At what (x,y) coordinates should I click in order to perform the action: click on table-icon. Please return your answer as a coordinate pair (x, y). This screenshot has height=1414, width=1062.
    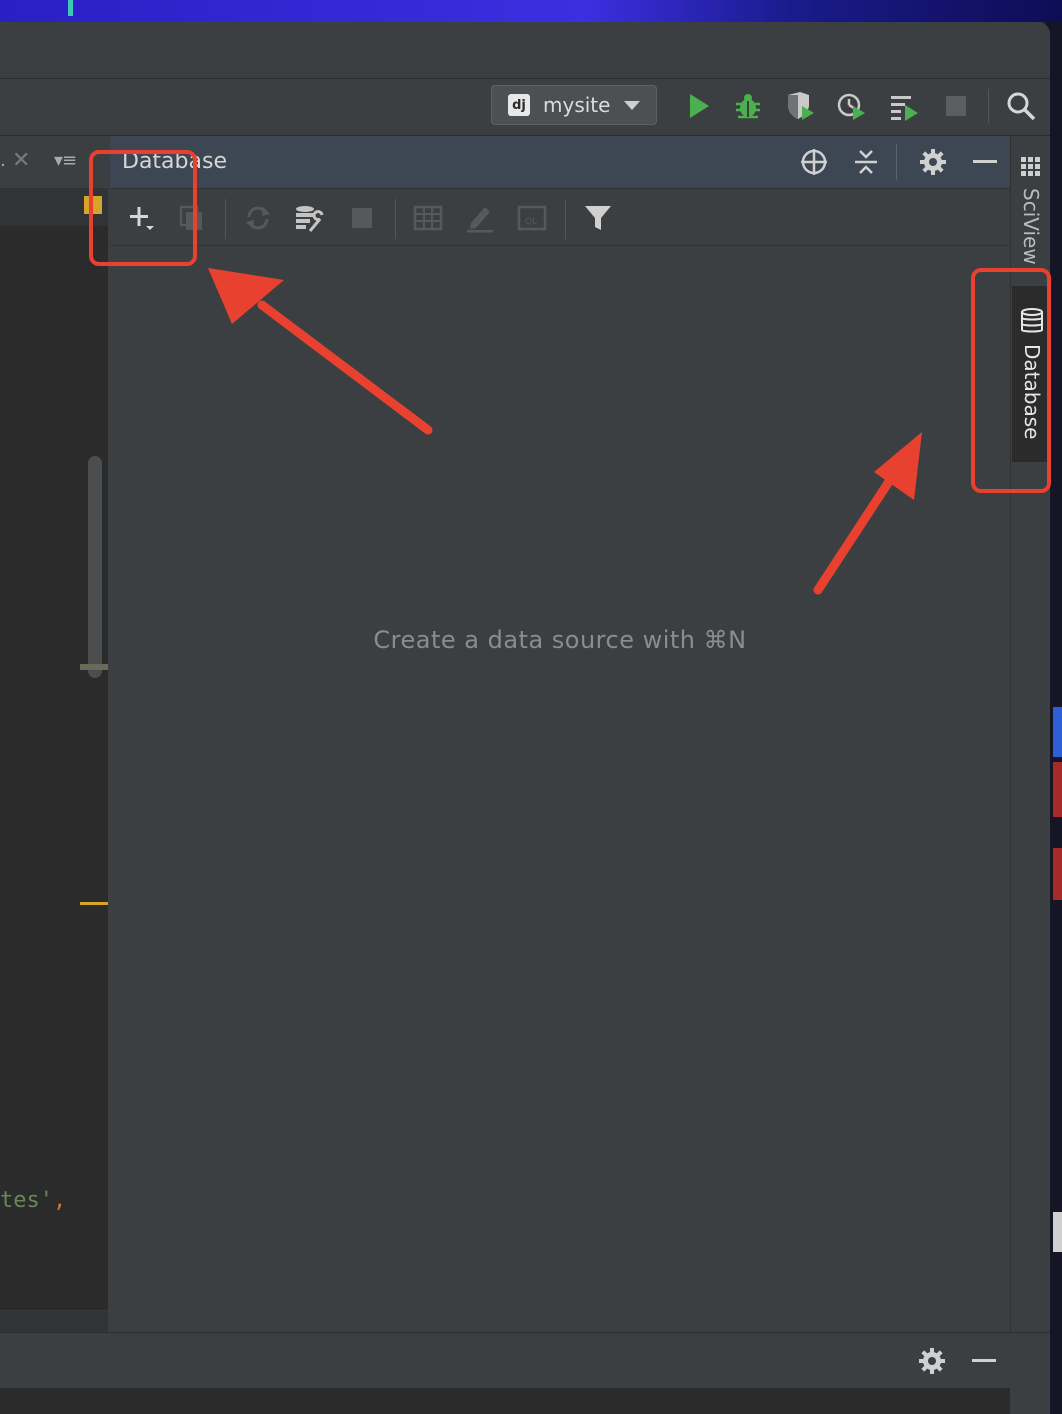
    Looking at the image, I should click on (428, 218).